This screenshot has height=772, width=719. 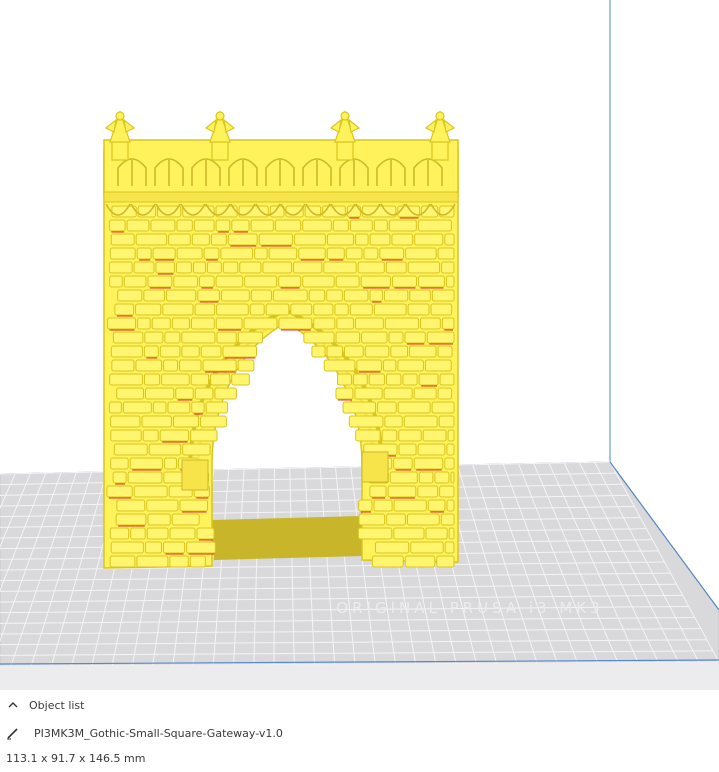 I want to click on object-row: PI3MK3M_Gothic-Small-Square-Gateway-v1.0, so click(x=144, y=733).